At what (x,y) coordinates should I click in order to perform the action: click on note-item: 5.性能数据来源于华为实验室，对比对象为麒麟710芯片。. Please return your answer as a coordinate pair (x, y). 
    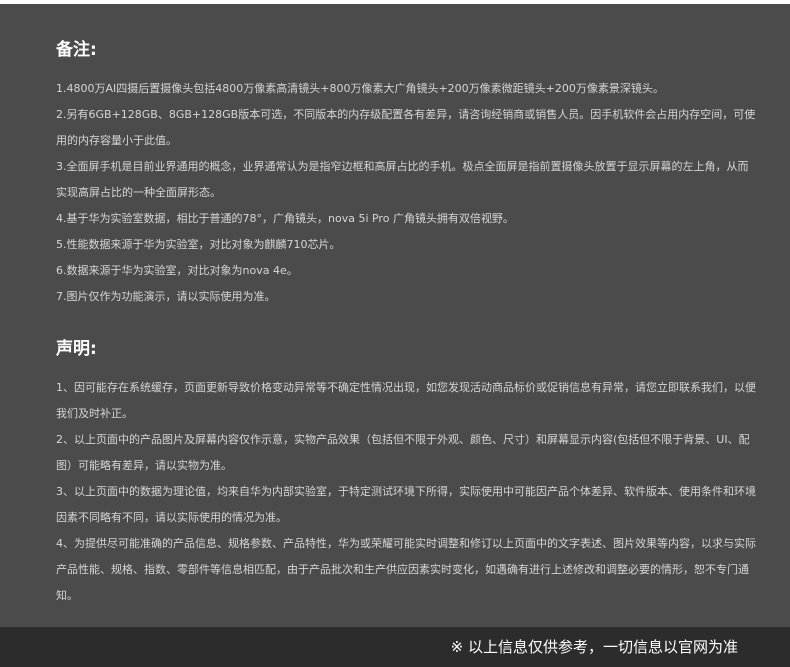
    Looking at the image, I should click on (198, 244).